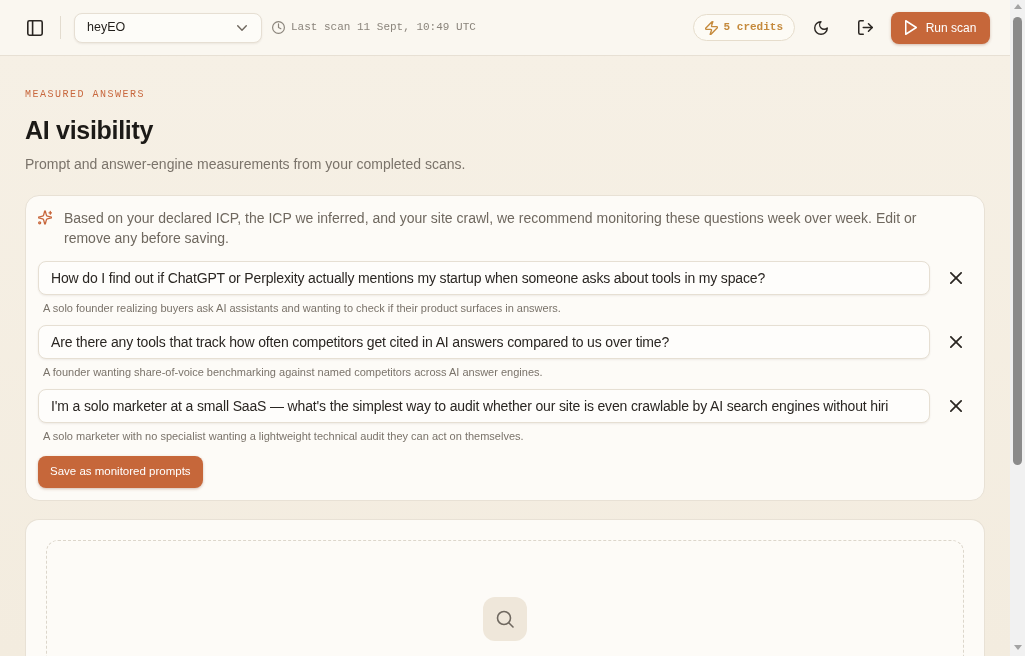 The width and height of the screenshot is (1025, 656). I want to click on page-title: AI visibility, so click(89, 130).